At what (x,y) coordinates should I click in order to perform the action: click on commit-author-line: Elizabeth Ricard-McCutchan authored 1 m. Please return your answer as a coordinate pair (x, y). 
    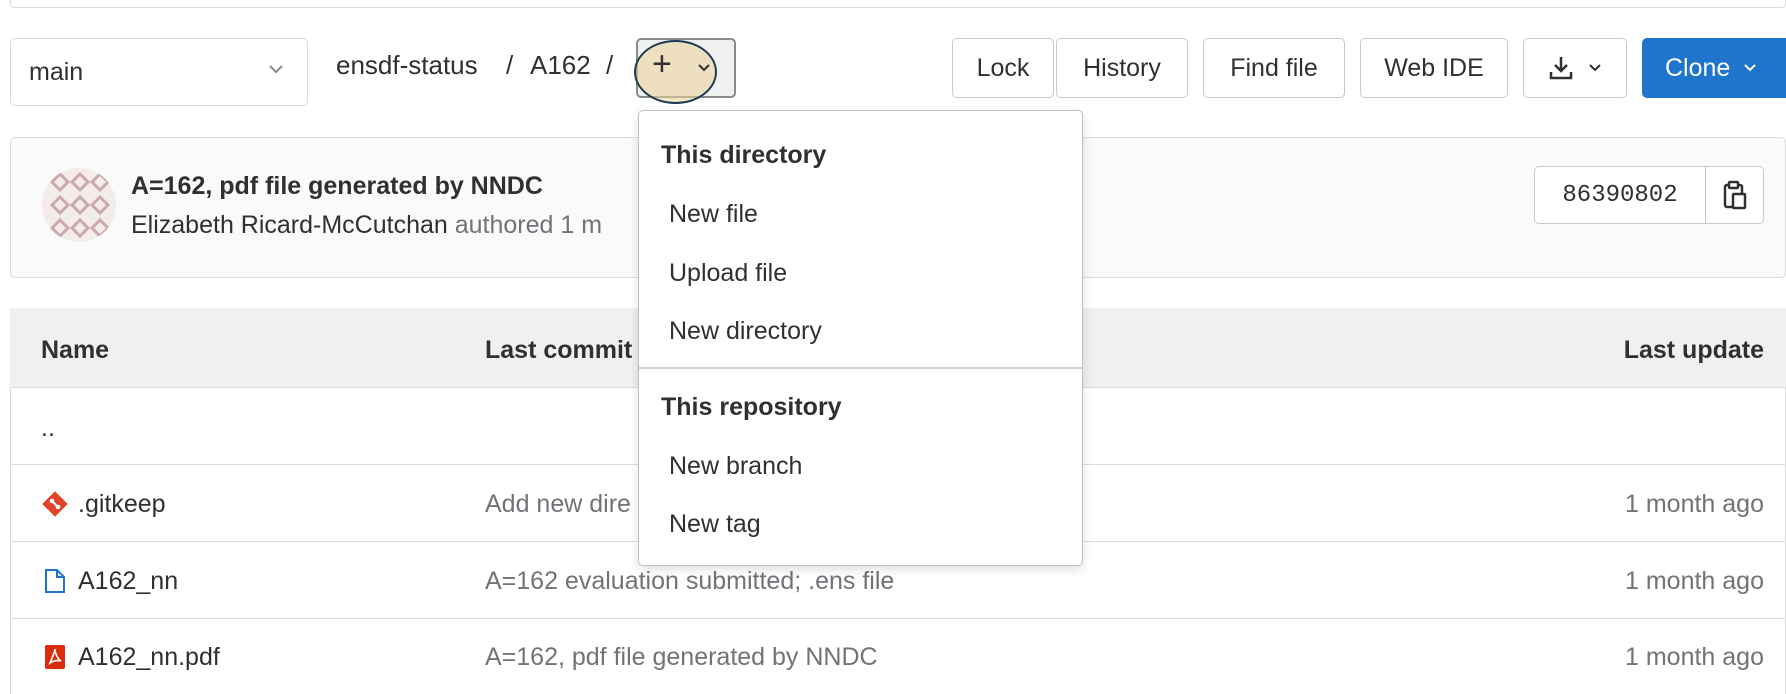
    Looking at the image, I should click on (366, 225).